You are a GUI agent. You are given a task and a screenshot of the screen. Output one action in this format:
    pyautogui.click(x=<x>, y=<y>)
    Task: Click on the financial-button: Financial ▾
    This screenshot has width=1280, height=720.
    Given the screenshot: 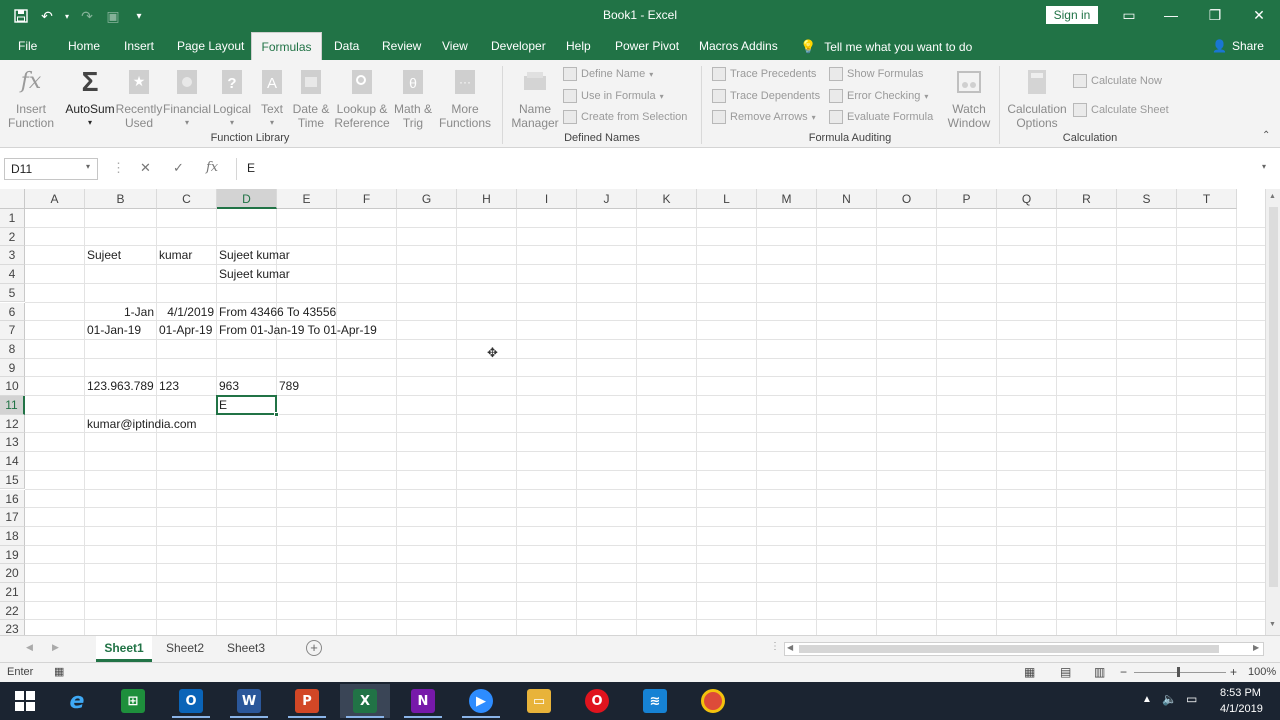 What is the action you would take?
    pyautogui.click(x=187, y=98)
    